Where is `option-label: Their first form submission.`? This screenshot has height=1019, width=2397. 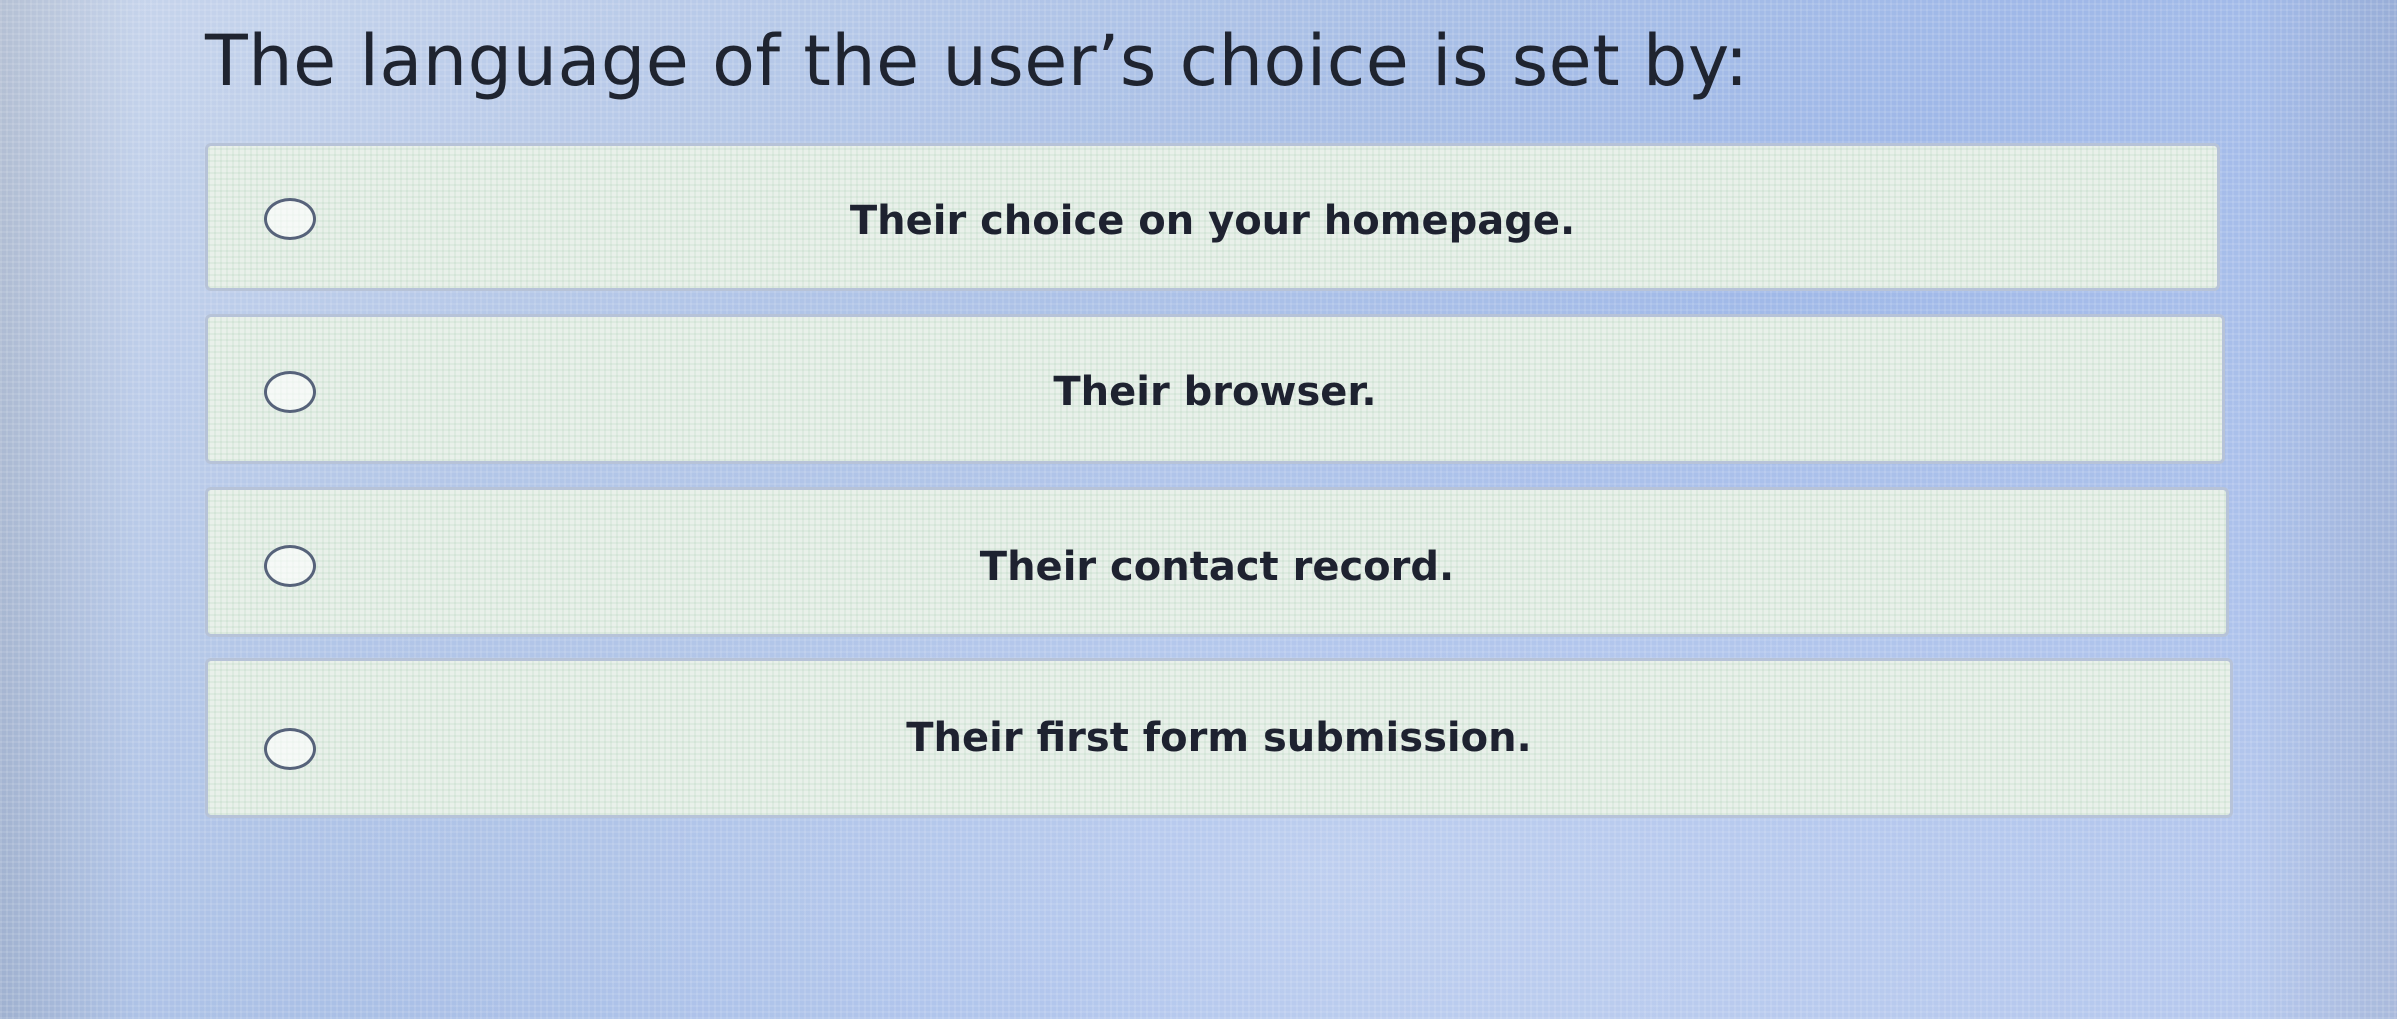
option-label: Their first form submission. is located at coordinates (1219, 738).